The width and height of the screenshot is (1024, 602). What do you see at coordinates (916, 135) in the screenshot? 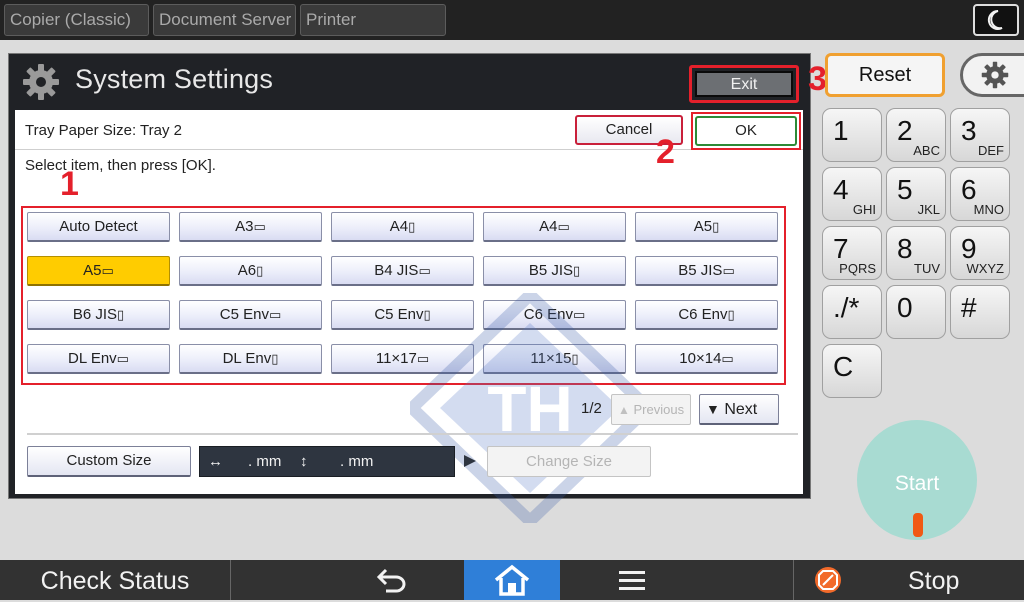
I see `keypad-key: 2 ABC` at bounding box center [916, 135].